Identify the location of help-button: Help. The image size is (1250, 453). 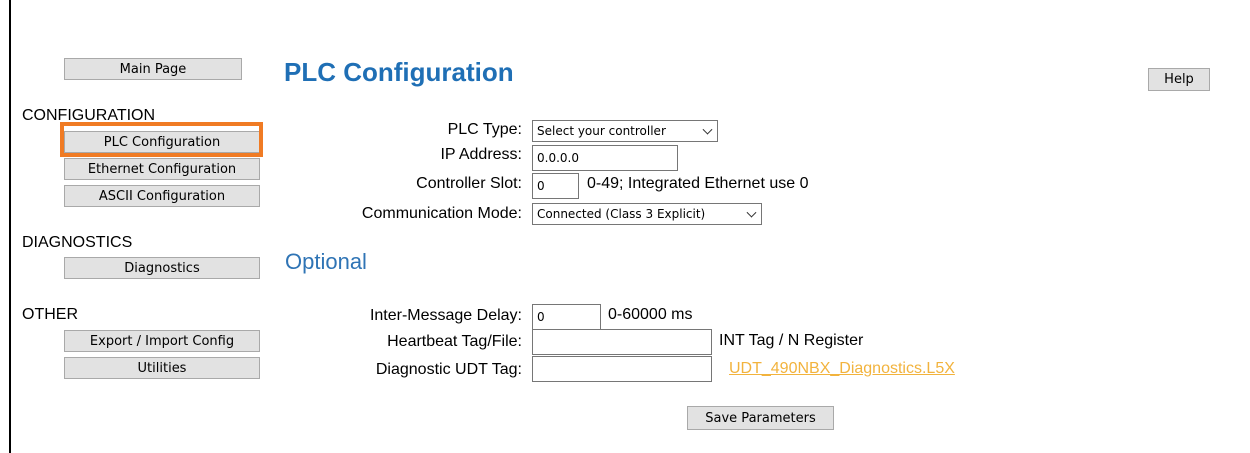
(1179, 79).